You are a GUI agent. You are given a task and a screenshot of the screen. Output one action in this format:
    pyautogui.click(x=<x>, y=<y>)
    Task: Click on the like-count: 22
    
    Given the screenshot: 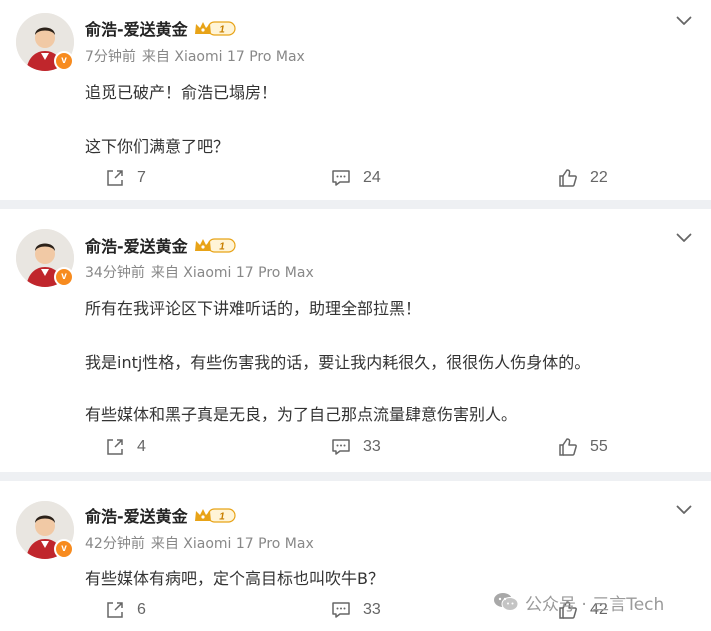 What is the action you would take?
    pyautogui.click(x=599, y=177)
    